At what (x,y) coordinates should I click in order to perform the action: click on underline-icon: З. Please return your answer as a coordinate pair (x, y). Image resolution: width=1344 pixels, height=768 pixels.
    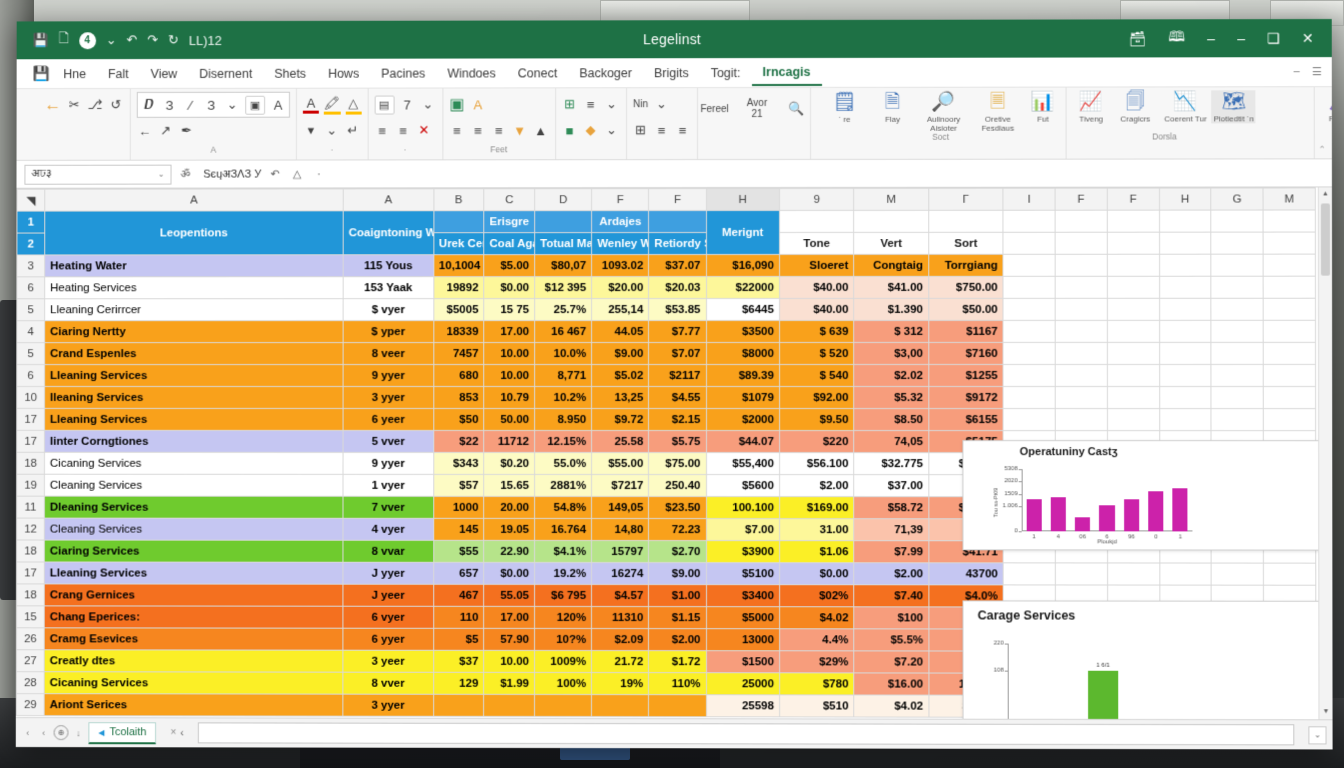
    Looking at the image, I should click on (211, 104).